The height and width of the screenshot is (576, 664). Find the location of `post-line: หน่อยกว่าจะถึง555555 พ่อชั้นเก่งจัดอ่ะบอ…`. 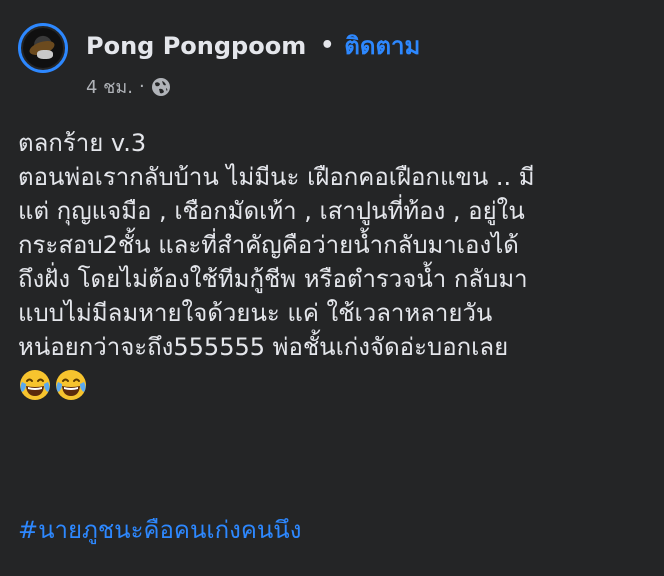

post-line: หน่อยกว่าจะถึง555555 พ่อชั้นเก่งจัดอ่ะบอ… is located at coordinates (263, 347).